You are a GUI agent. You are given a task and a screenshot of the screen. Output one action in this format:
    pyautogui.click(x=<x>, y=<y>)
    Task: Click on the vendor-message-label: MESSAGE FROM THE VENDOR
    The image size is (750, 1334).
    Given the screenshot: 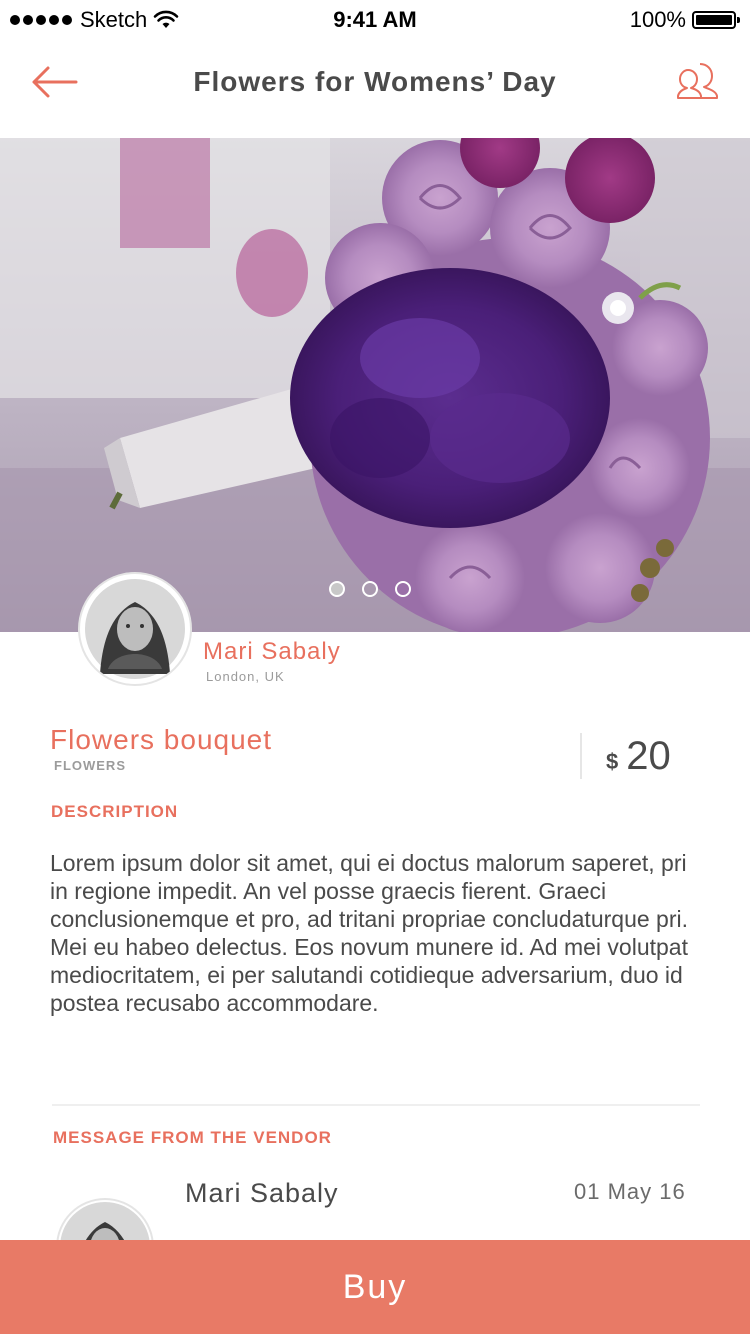 What is the action you would take?
    pyautogui.click(x=192, y=1137)
    